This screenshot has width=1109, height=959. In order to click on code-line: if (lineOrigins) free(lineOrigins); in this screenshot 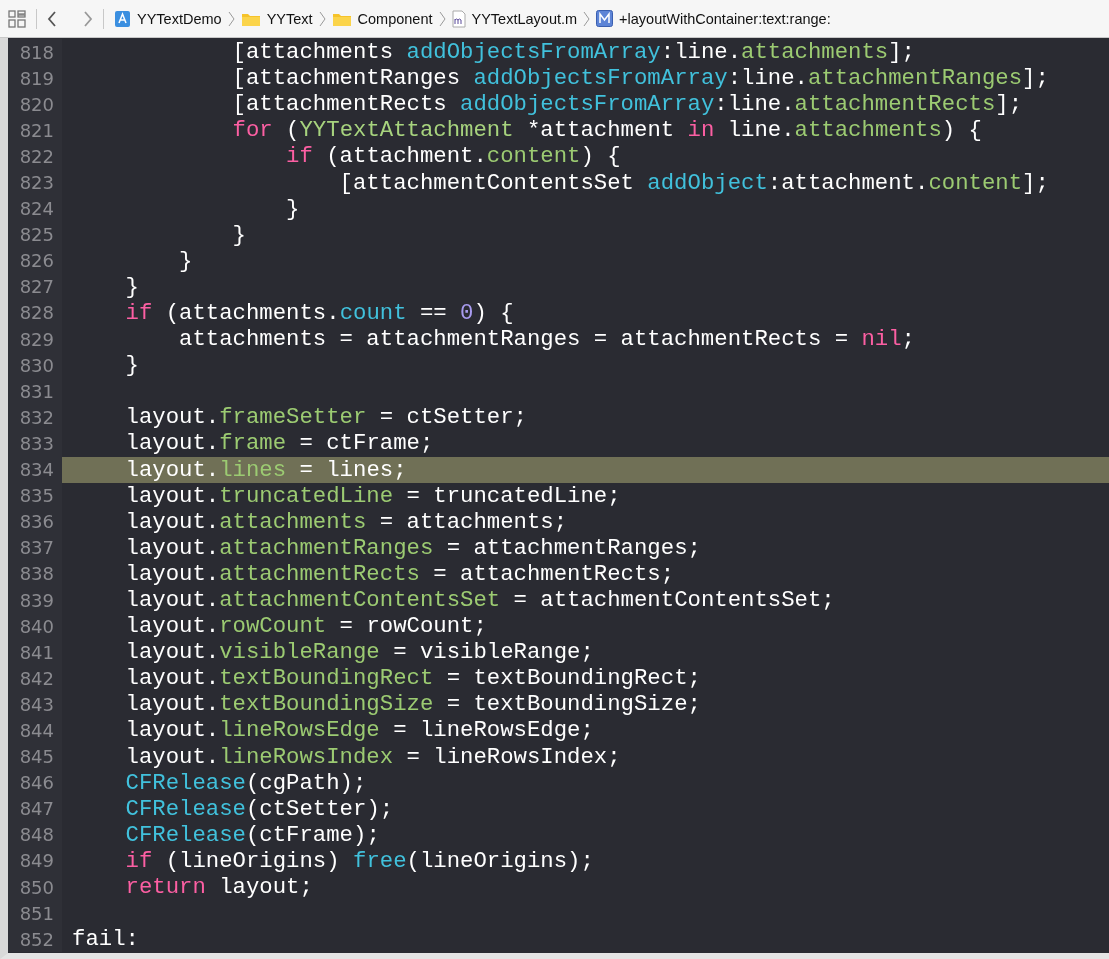, I will do `click(359, 860)`.